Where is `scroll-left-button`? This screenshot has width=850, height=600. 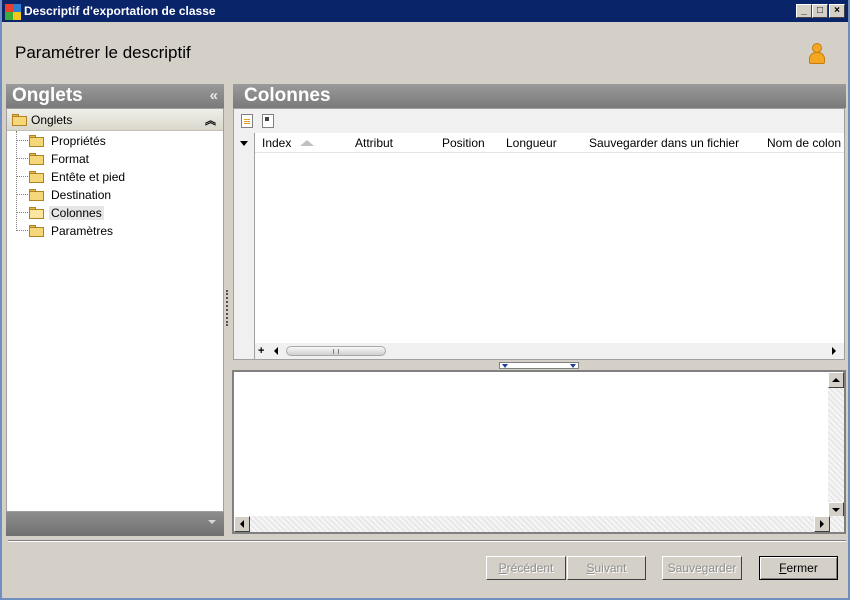
scroll-left-button is located at coordinates (242, 524).